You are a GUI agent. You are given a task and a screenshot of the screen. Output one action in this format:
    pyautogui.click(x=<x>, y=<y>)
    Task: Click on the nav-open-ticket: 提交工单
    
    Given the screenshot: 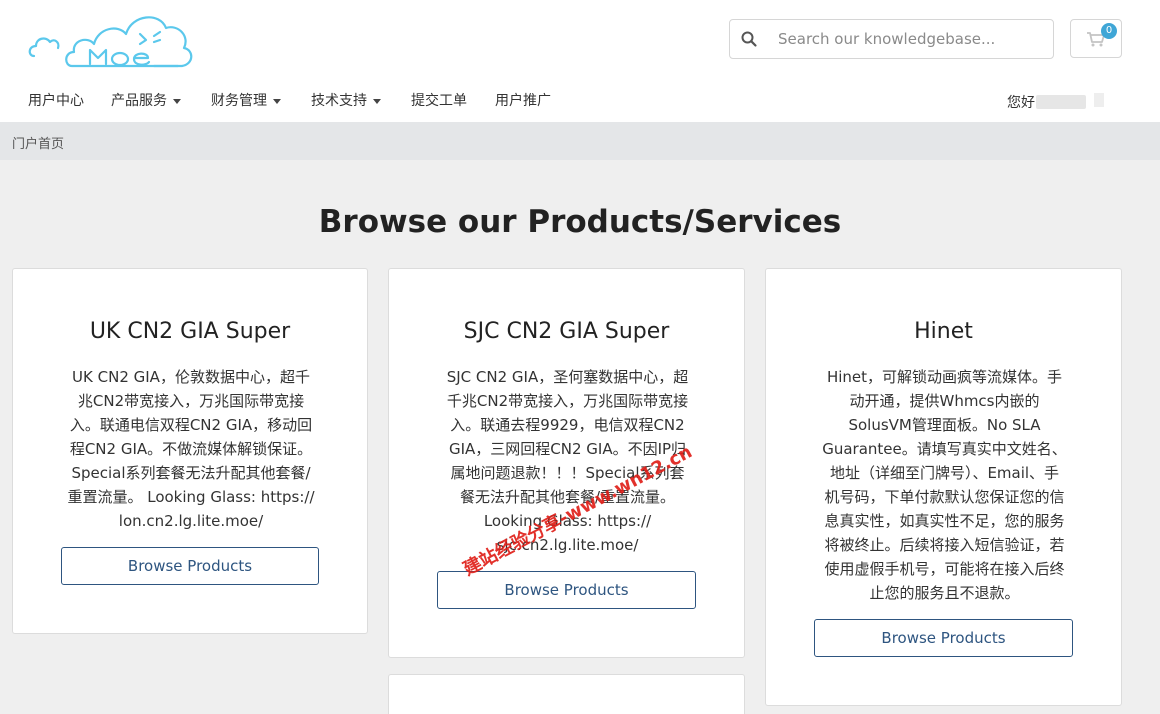 What is the action you would take?
    pyautogui.click(x=439, y=100)
    